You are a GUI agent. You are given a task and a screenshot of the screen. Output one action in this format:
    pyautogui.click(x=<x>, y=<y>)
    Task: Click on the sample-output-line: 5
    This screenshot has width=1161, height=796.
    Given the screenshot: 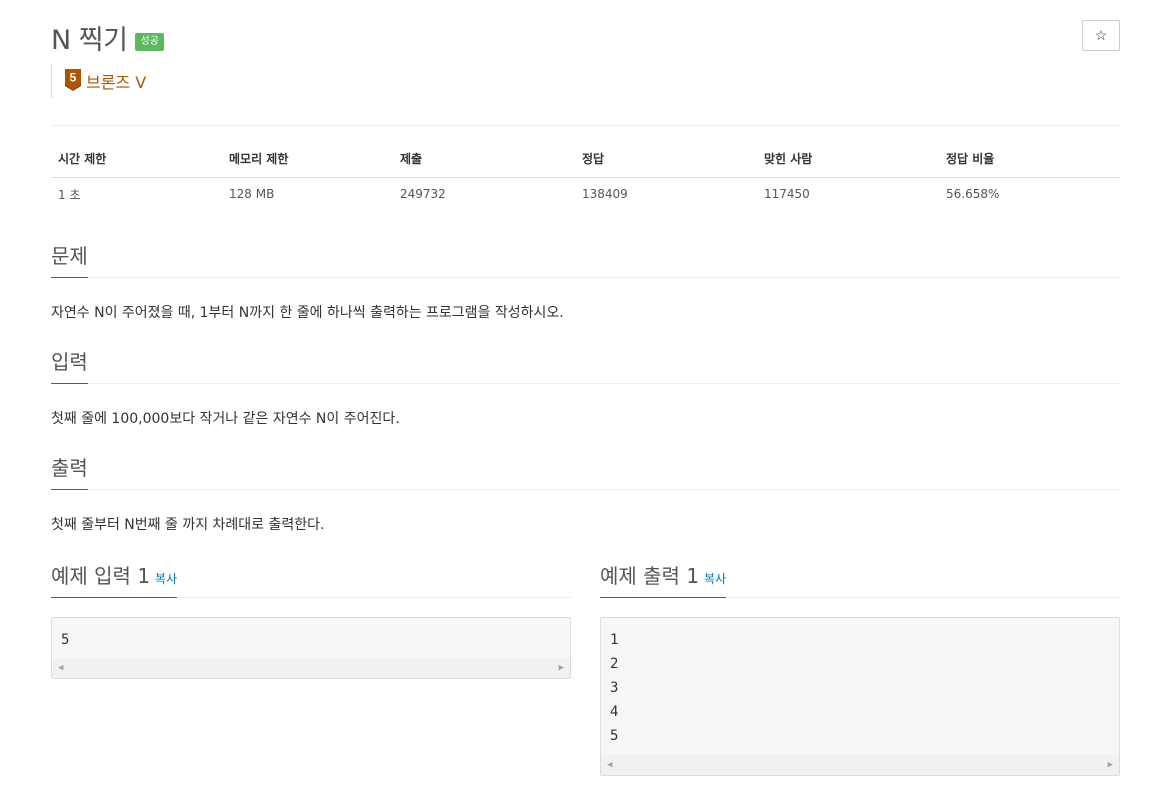 What is the action you would take?
    pyautogui.click(x=614, y=736)
    